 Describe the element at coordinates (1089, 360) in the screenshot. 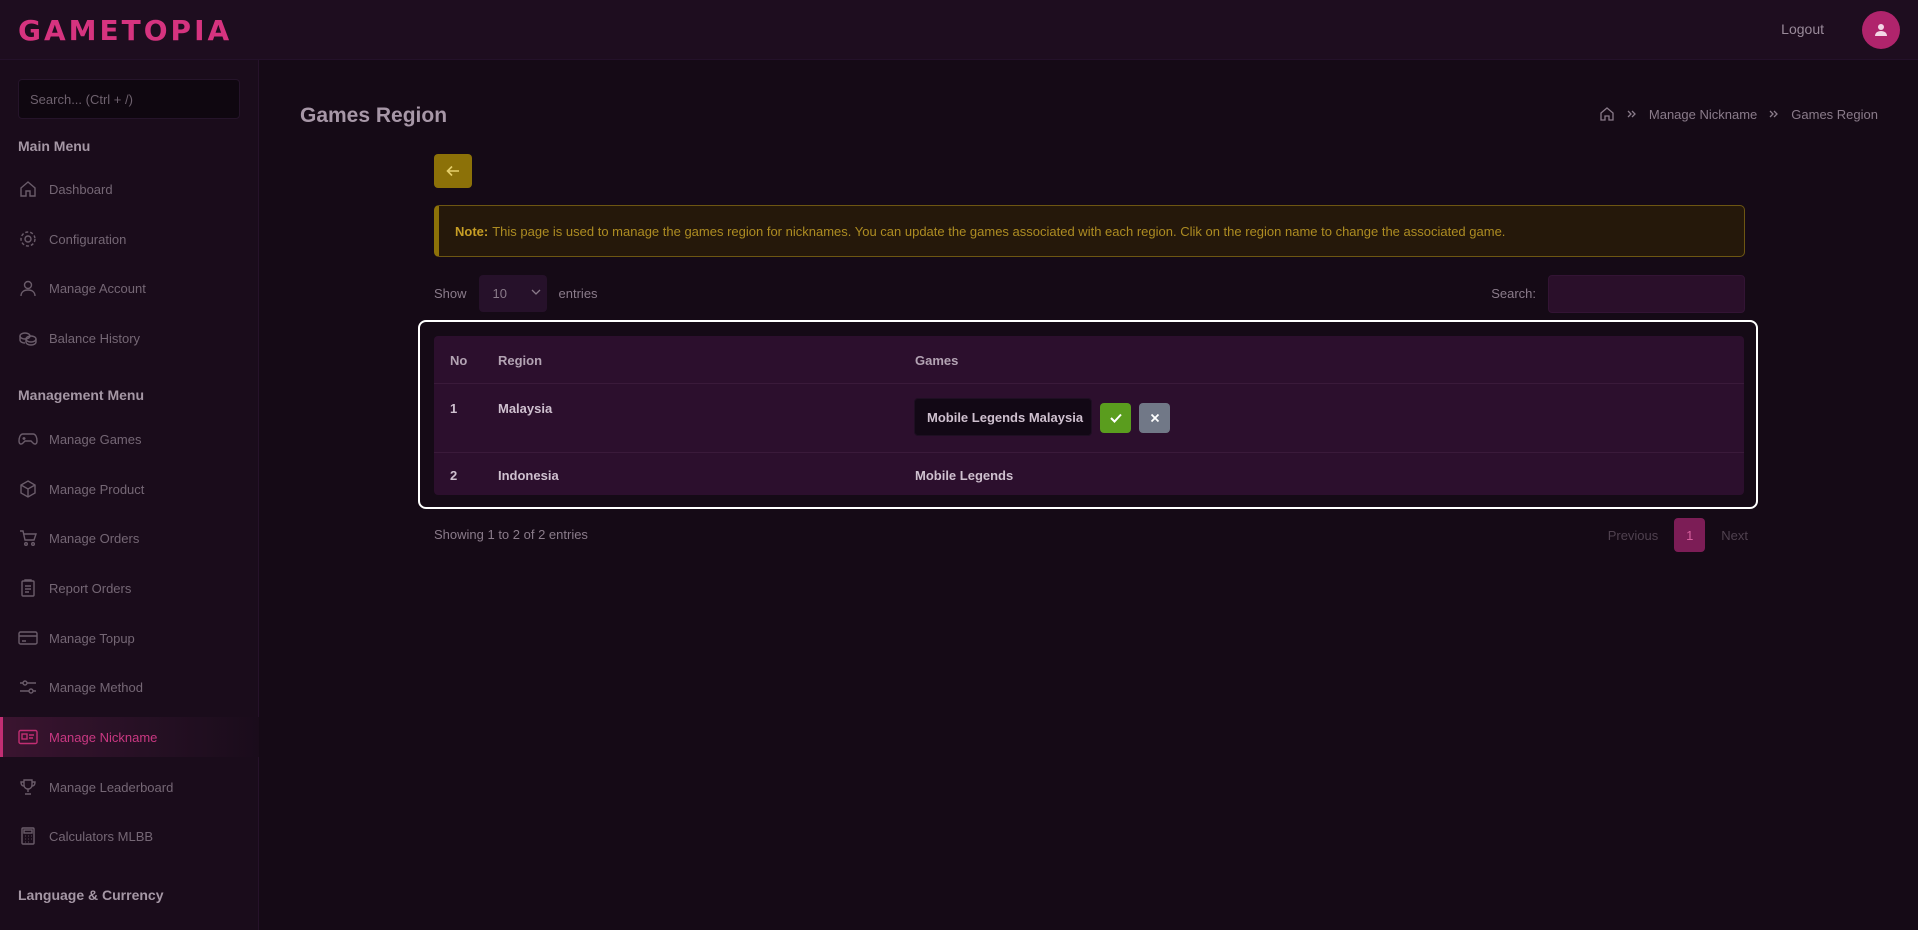

I see `table-header-row: No Region Games` at that location.